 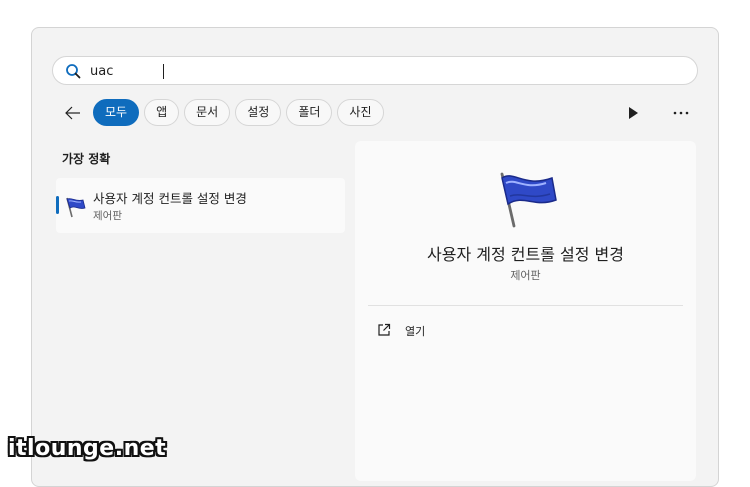 I want to click on divider, so click(x=525, y=305).